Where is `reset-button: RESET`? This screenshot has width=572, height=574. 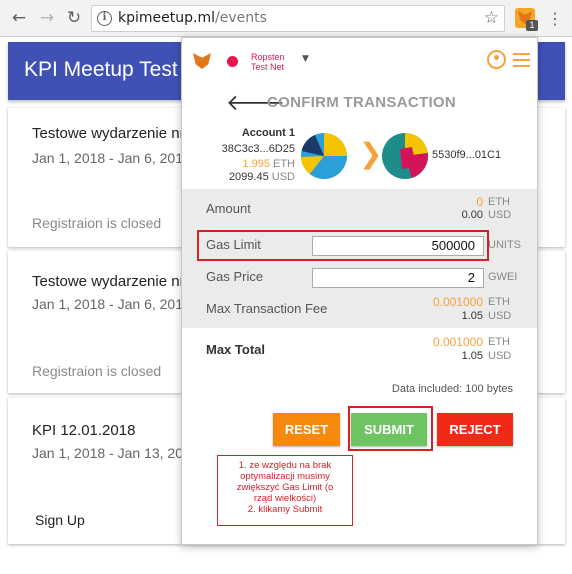
reset-button: RESET is located at coordinates (306, 429).